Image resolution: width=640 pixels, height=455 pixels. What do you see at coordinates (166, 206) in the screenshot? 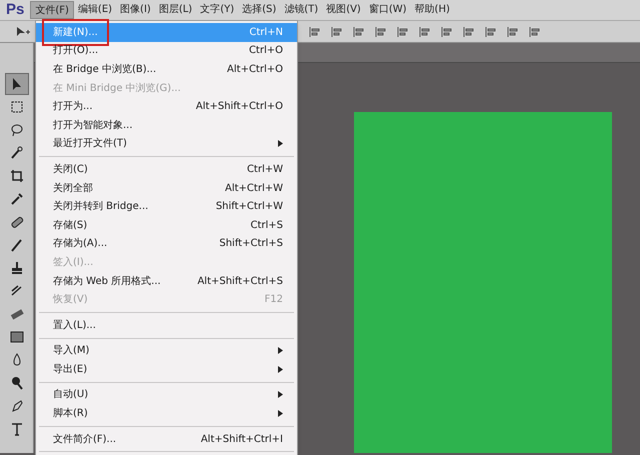
I see `menu-item: 关闭并转到 Bridge... Shift+Ctrl+W` at bounding box center [166, 206].